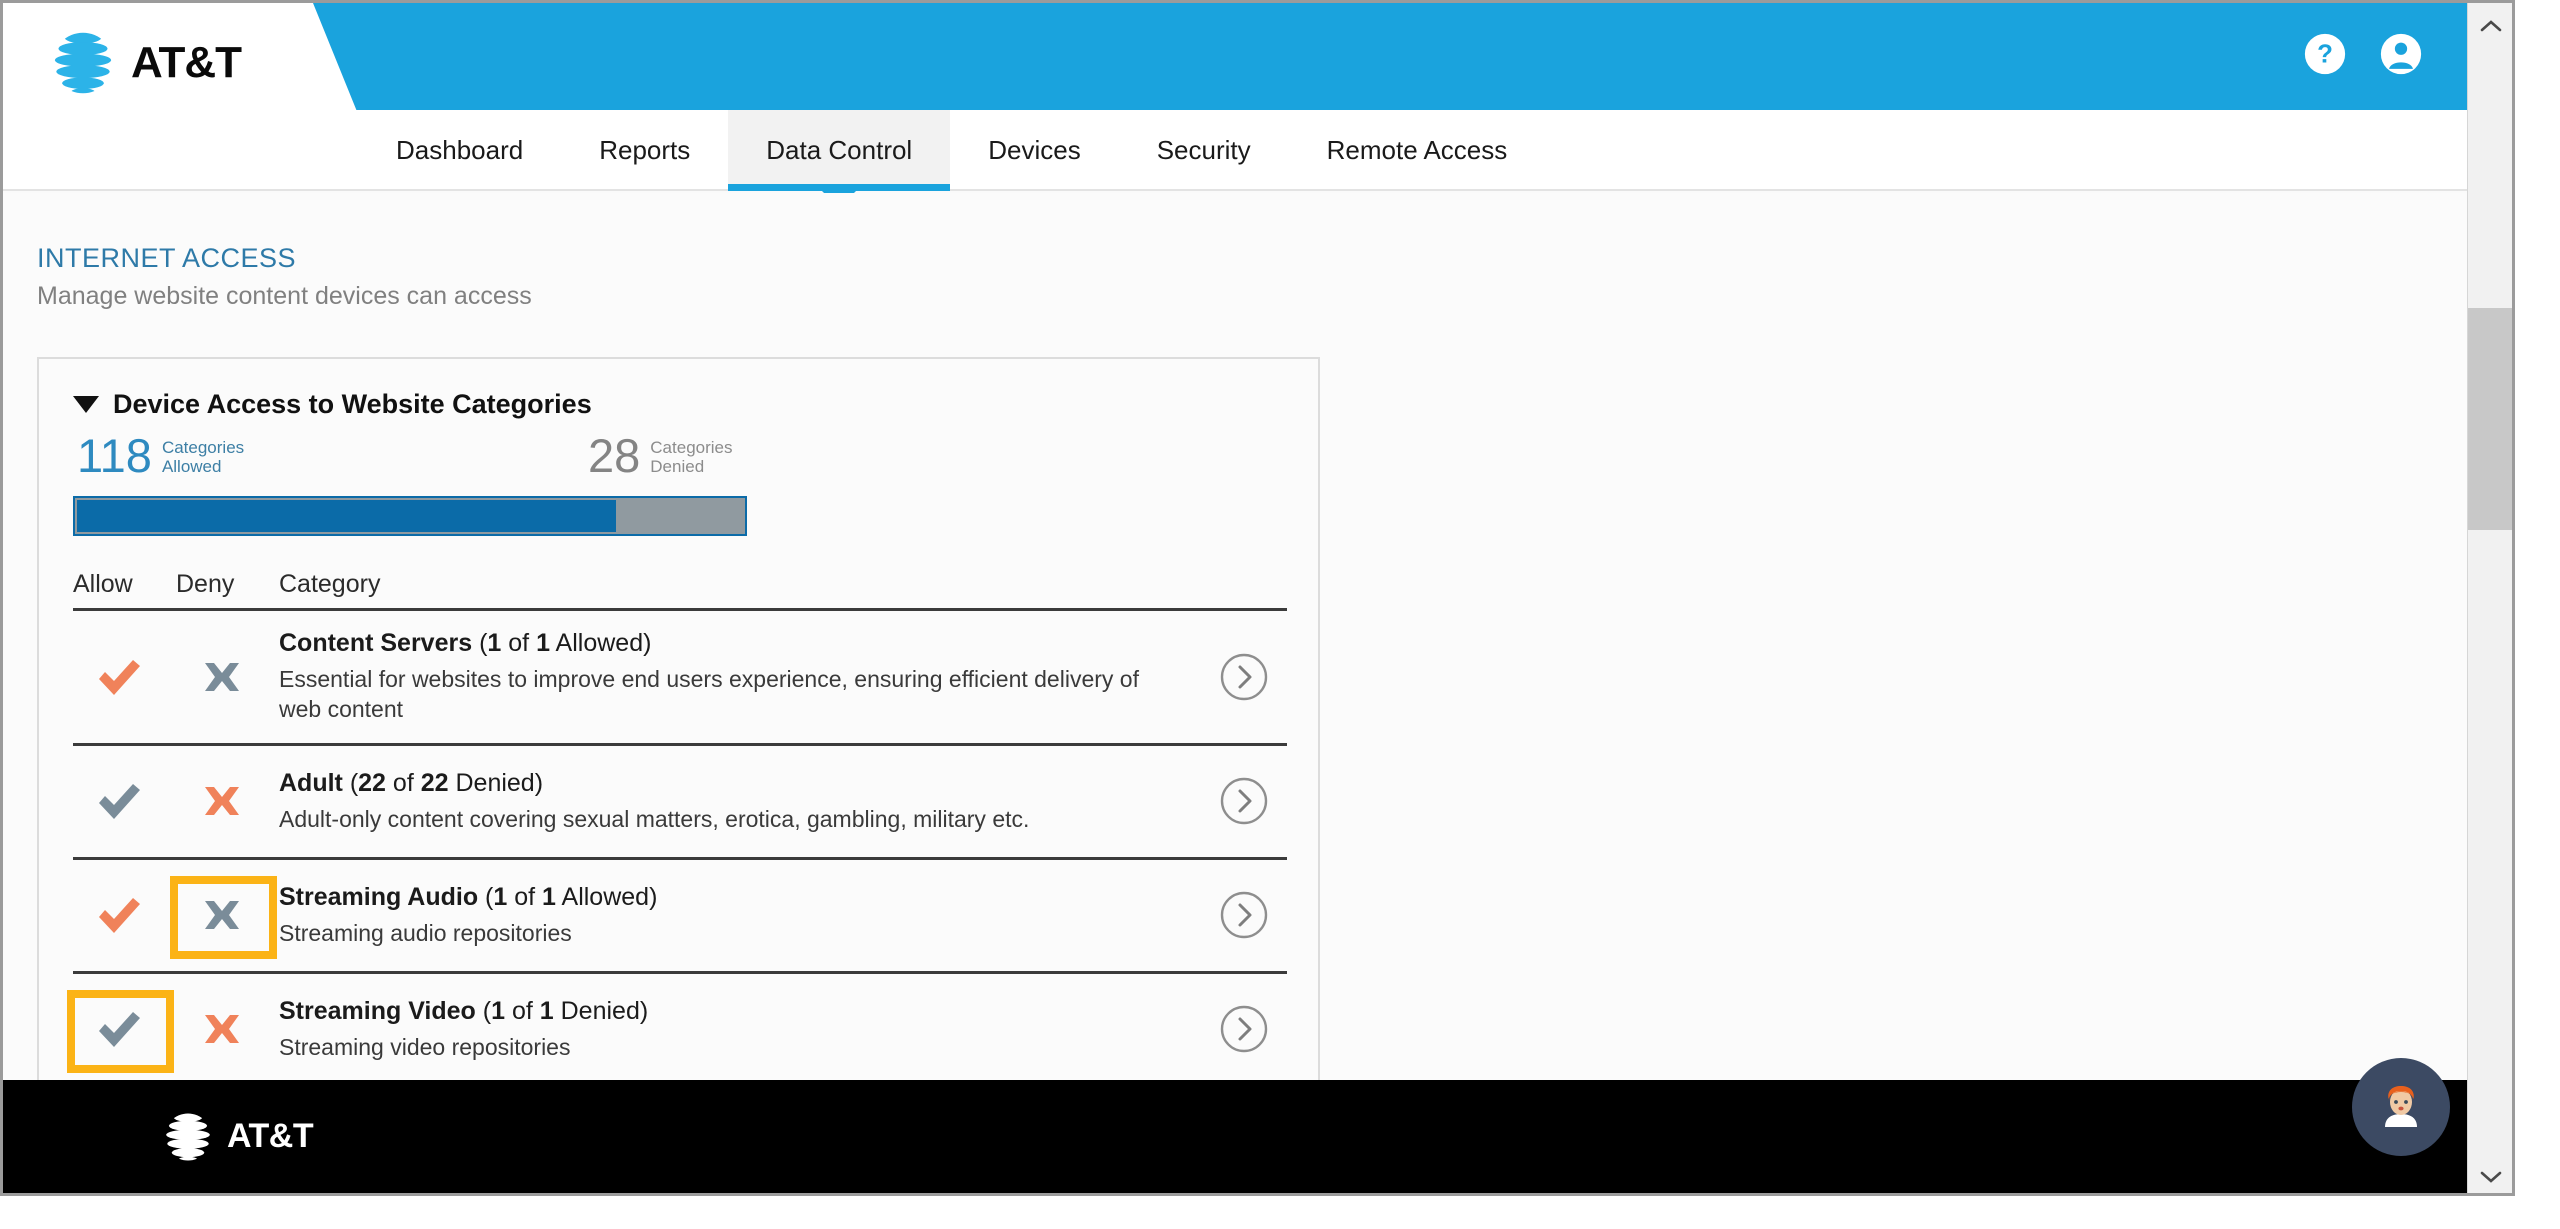  Describe the element at coordinates (124, 677) in the screenshot. I see `allow-toggle-content-servers` at that location.